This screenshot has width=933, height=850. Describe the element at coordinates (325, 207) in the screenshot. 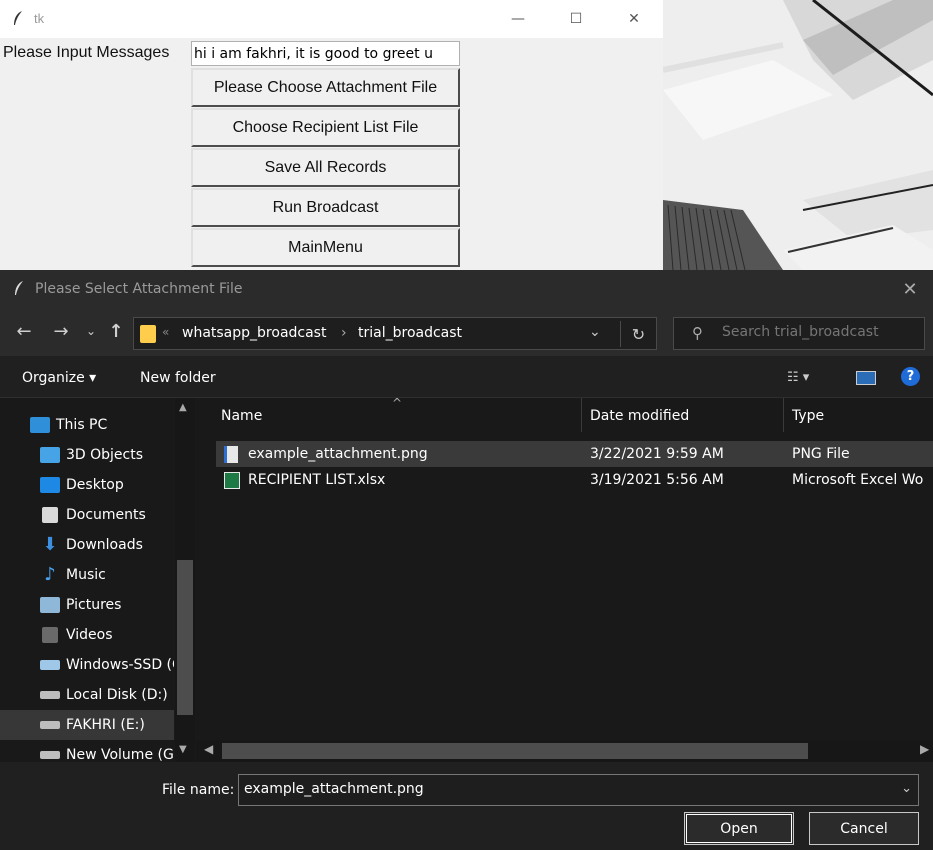

I see `run-broadcast-button: Run Broadcast` at that location.